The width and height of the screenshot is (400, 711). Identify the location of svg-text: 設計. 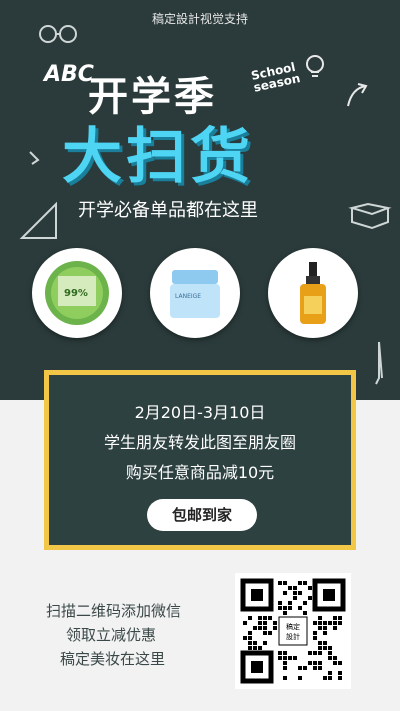
(293, 636).